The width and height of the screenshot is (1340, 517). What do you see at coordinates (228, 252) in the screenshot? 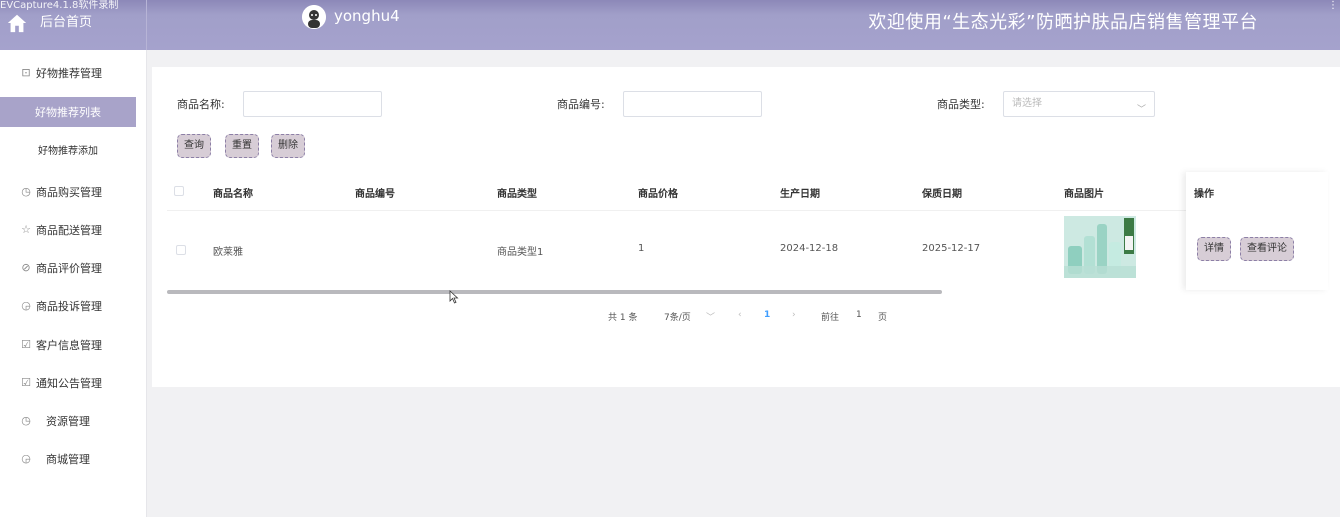
I see `cell-name: 欧莱雅` at bounding box center [228, 252].